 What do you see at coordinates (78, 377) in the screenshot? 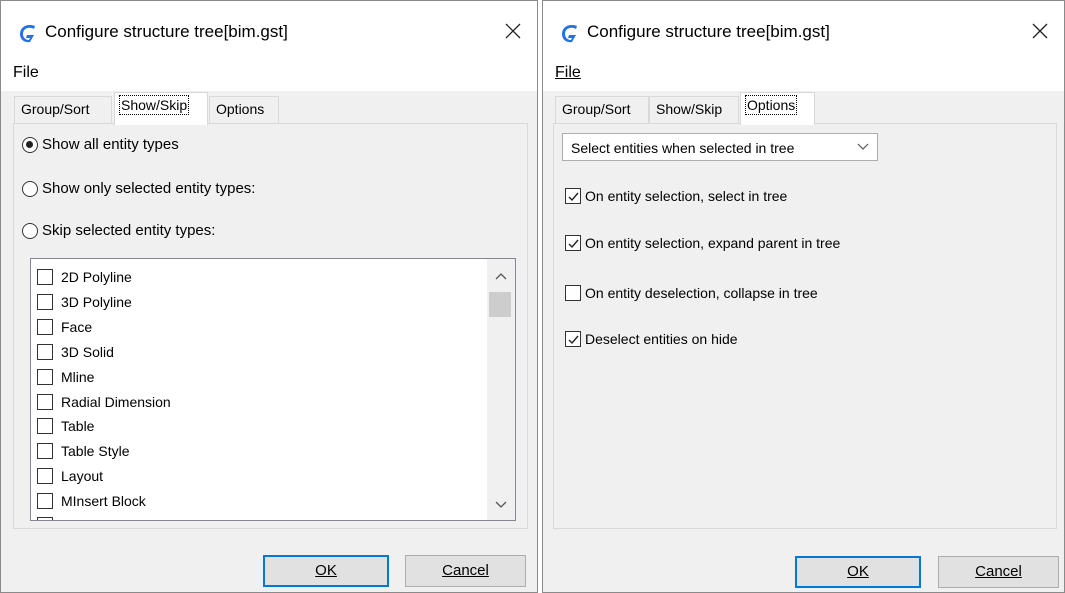
I see `list-item-label: Mline` at bounding box center [78, 377].